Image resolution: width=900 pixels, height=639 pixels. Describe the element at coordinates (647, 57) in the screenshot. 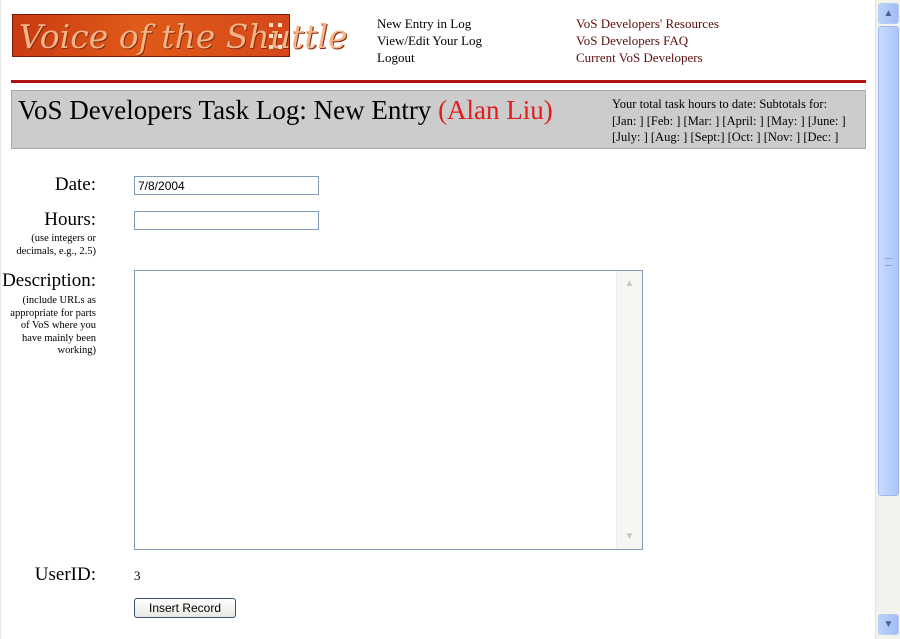

I see `nav-current-developers-link: Current VoS Developers` at that location.